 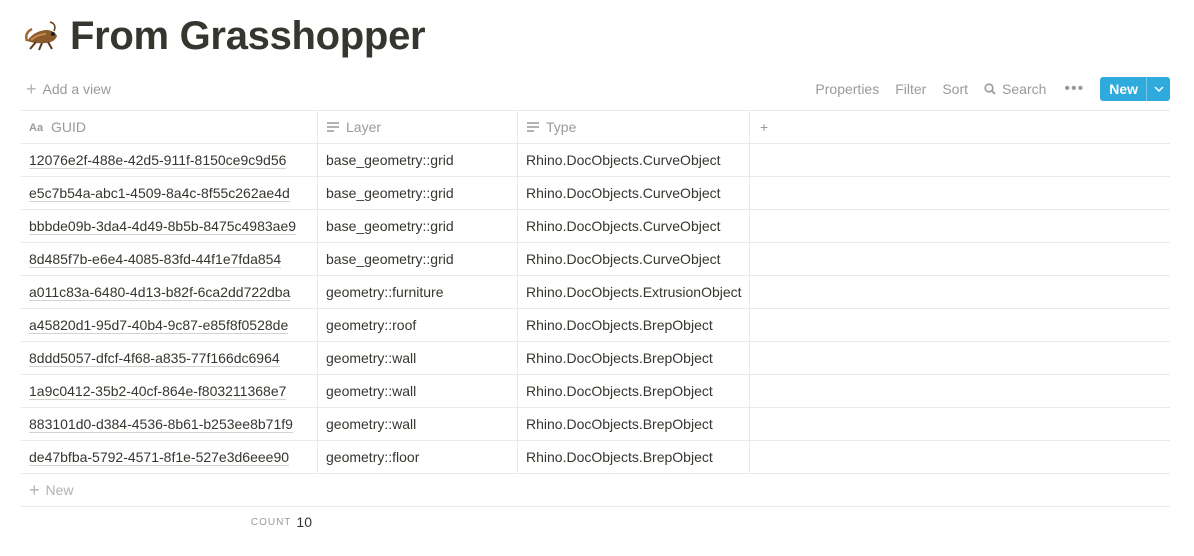 What do you see at coordinates (418, 127) in the screenshot?
I see `column-header-layer: Layer` at bounding box center [418, 127].